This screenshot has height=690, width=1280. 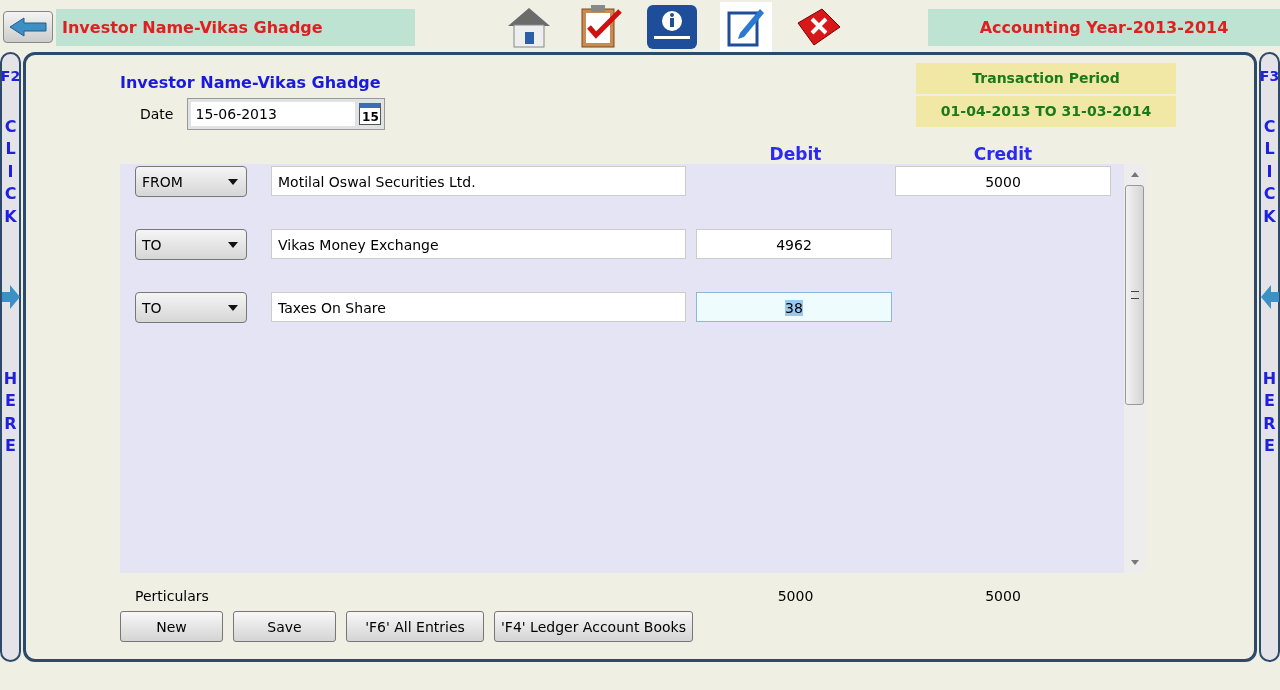 I want to click on scrollbar, so click(x=1134, y=368).